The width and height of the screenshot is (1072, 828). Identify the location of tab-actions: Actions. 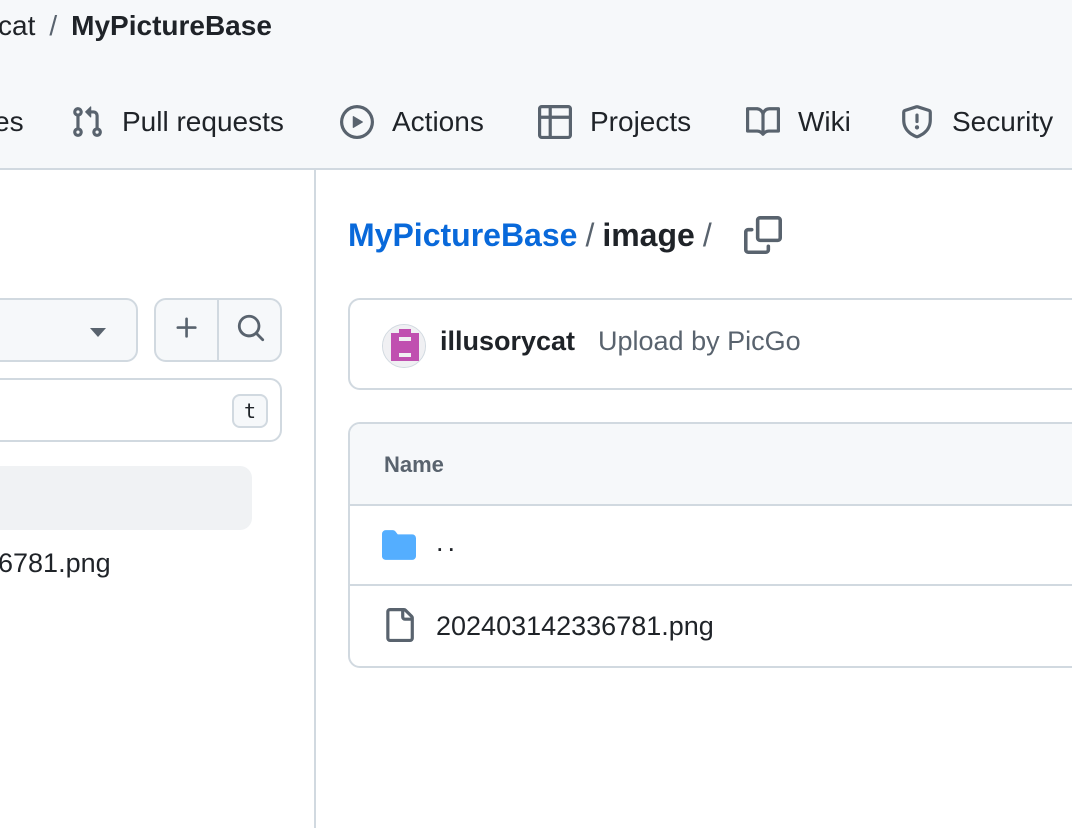
(412, 122).